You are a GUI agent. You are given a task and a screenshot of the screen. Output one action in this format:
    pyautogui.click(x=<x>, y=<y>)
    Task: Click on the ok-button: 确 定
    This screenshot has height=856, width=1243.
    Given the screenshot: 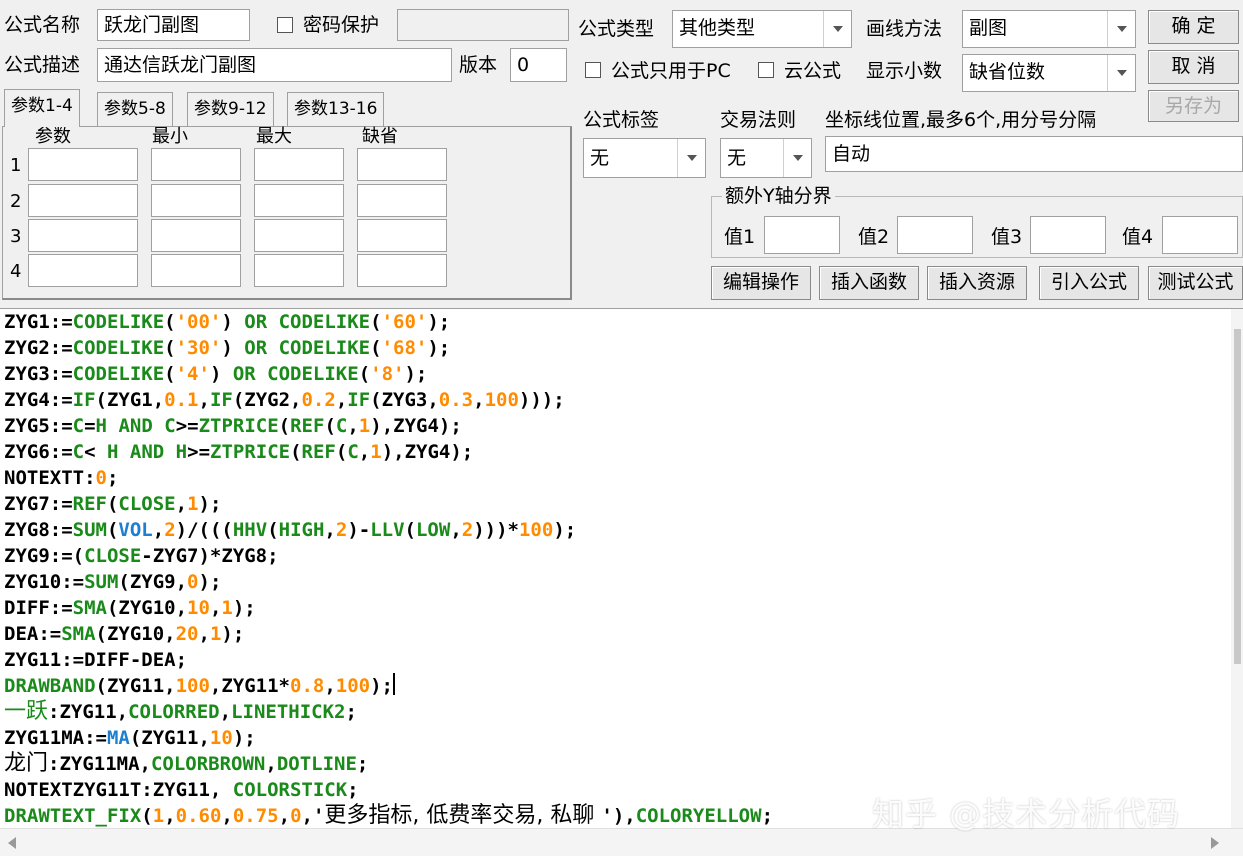 What is the action you would take?
    pyautogui.click(x=1193, y=27)
    